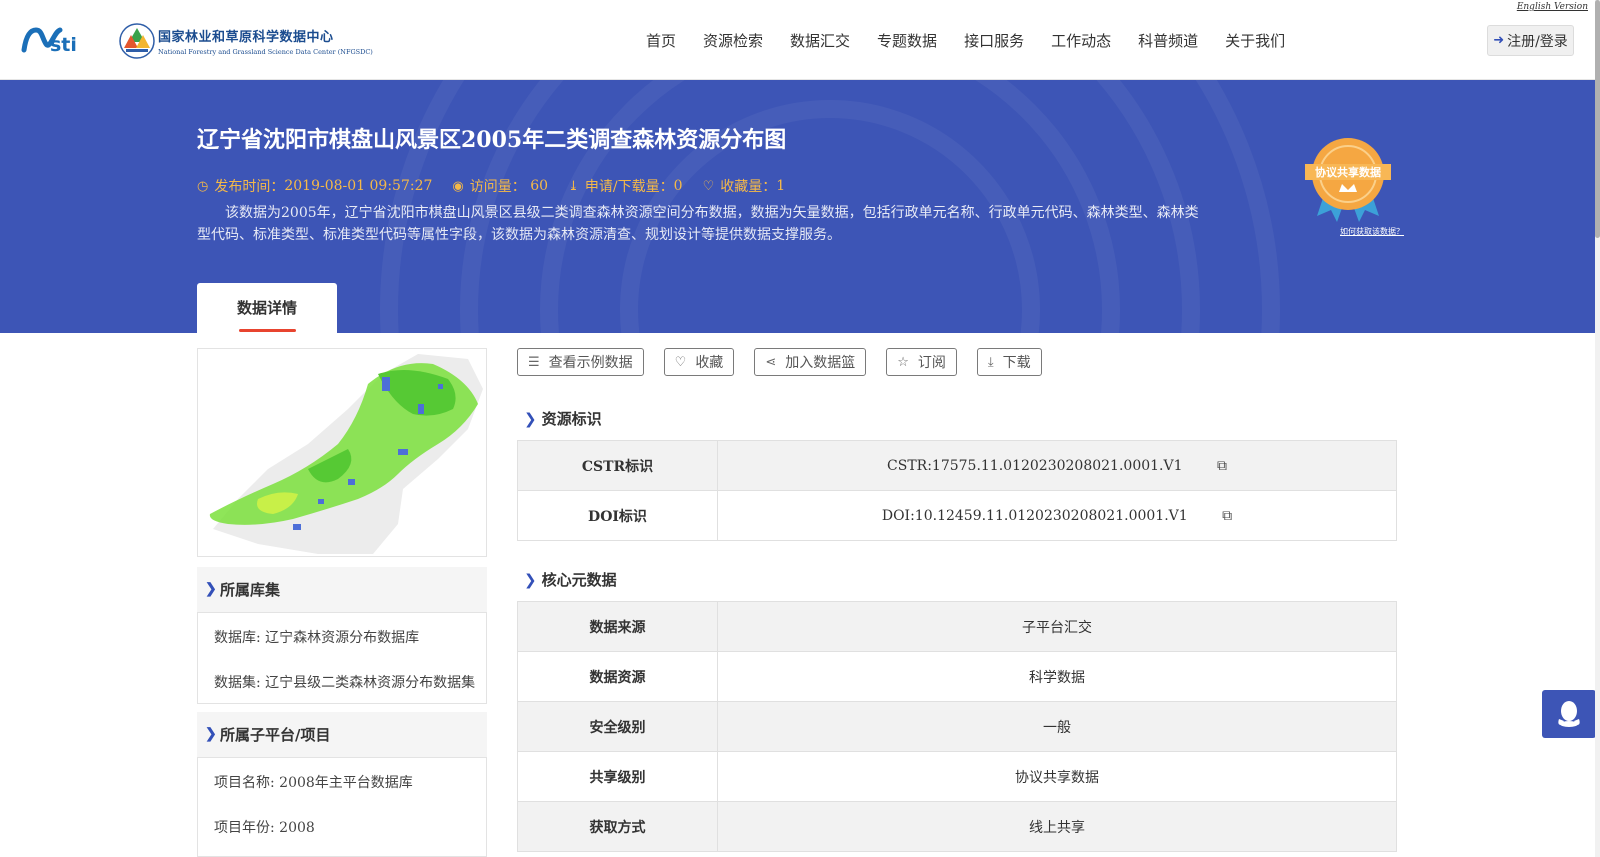 The width and height of the screenshot is (1600, 857). What do you see at coordinates (617, 776) in the screenshot?
I see `table-key: 共享级别` at bounding box center [617, 776].